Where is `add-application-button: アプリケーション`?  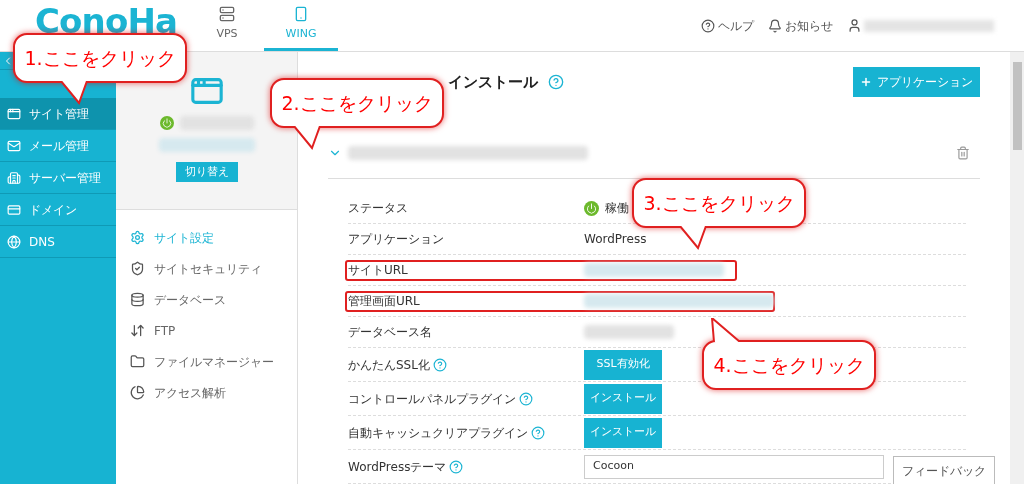 add-application-button: アプリケーション is located at coordinates (916, 82).